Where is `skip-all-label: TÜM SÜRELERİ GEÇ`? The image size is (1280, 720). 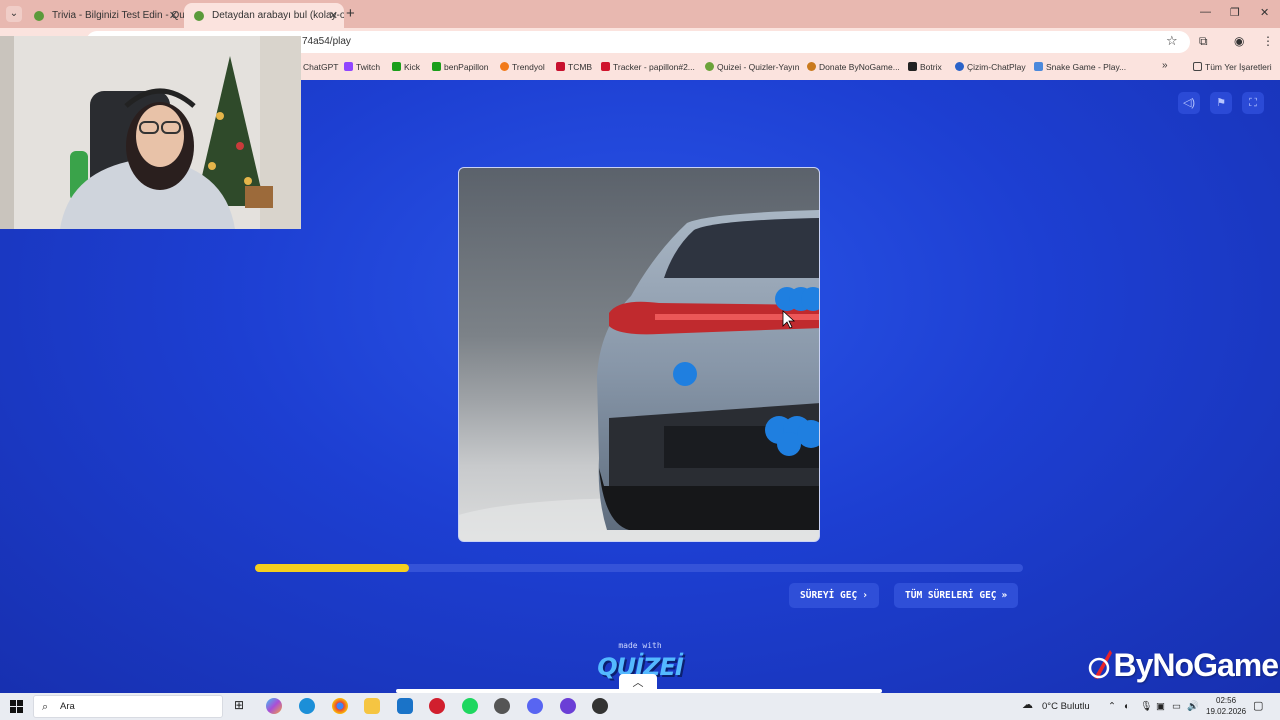 skip-all-label: TÜM SÜRELERİ GEÇ is located at coordinates (951, 595).